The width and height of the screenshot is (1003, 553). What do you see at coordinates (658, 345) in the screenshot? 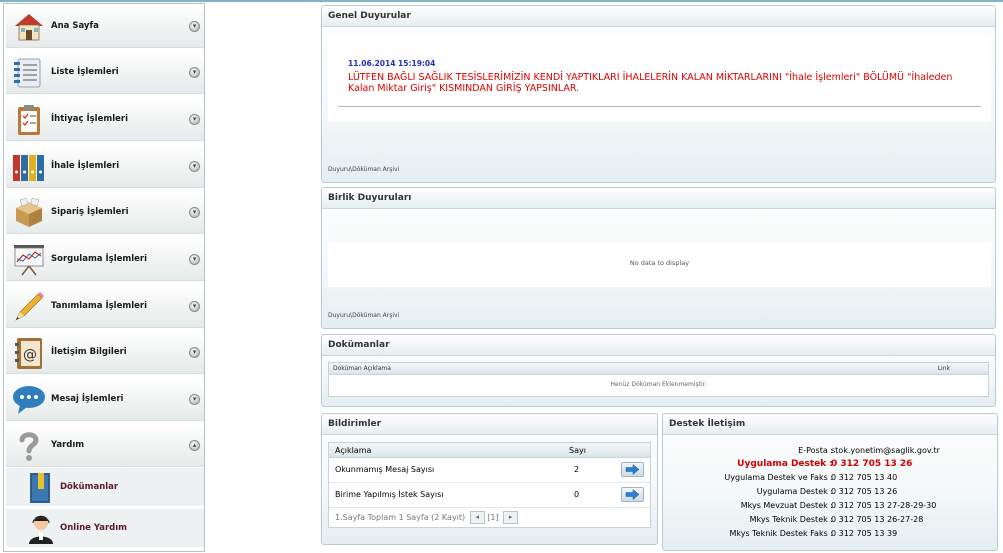
I see `panel-header: Dokümanlar` at bounding box center [658, 345].